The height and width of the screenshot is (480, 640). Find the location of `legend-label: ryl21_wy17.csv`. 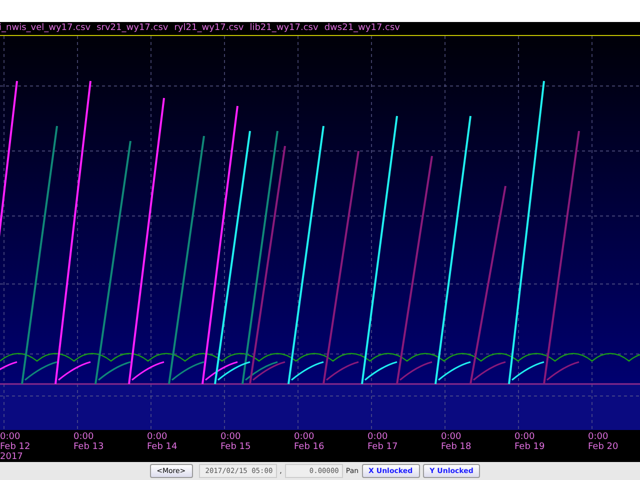

legend-label: ryl21_wy17.csv is located at coordinates (209, 28).